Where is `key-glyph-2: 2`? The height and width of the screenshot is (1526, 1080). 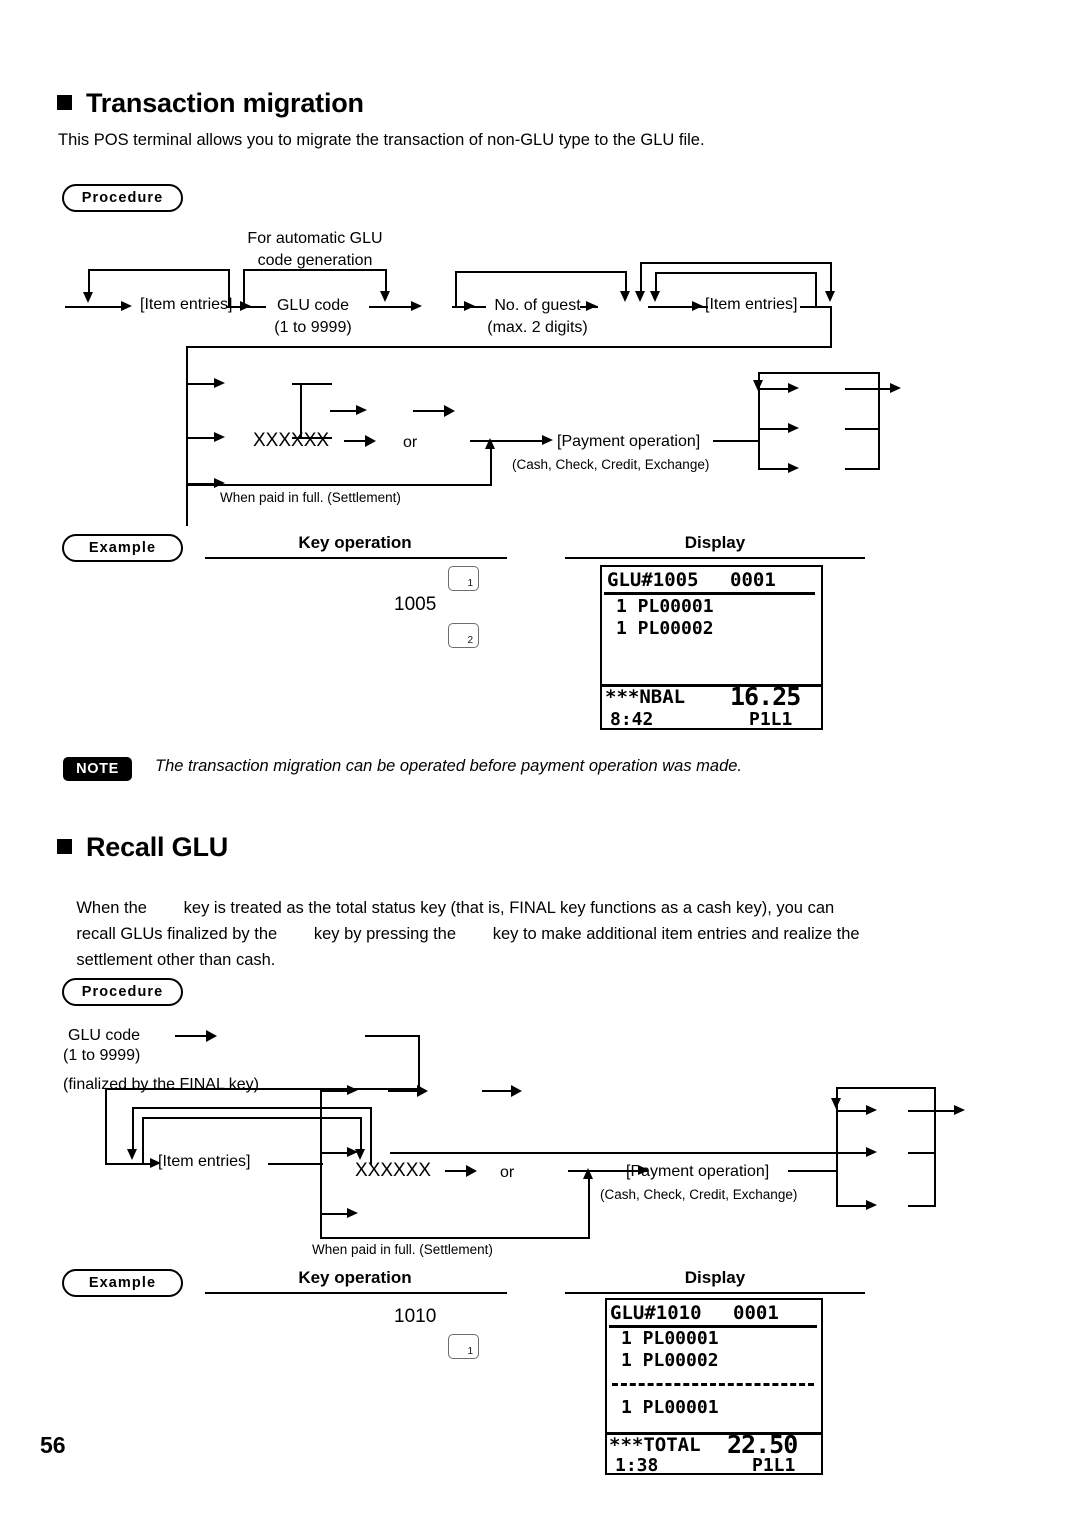
key-glyph-2: 2 is located at coordinates (463, 635).